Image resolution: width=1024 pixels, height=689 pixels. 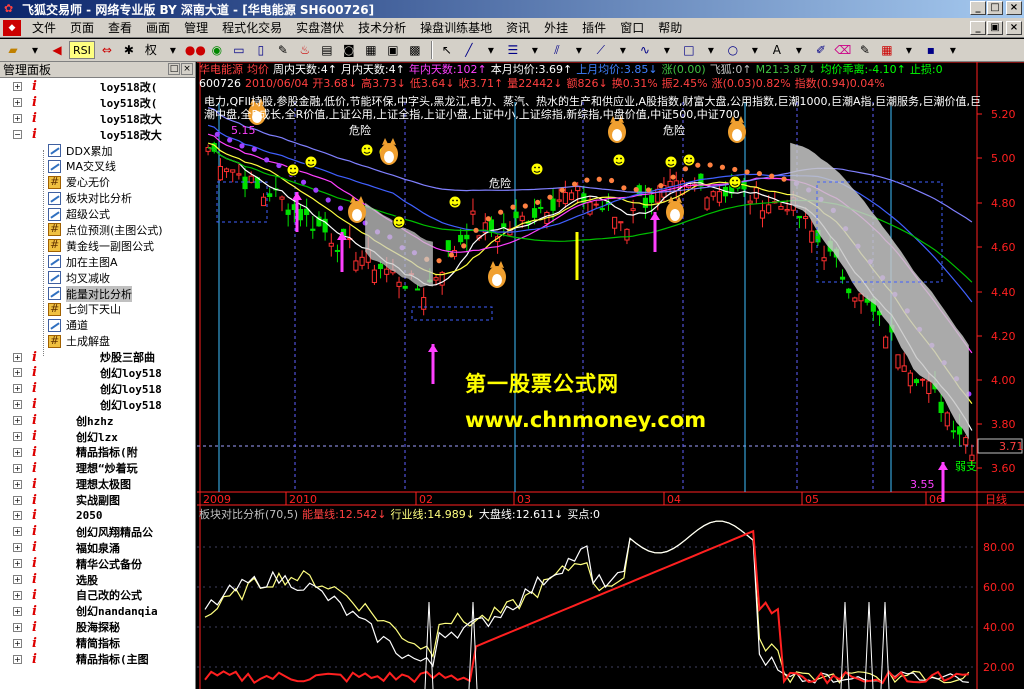 What do you see at coordinates (97, 484) in the screenshot?
I see `tree-folder: + i 理想太极图` at bounding box center [97, 484].